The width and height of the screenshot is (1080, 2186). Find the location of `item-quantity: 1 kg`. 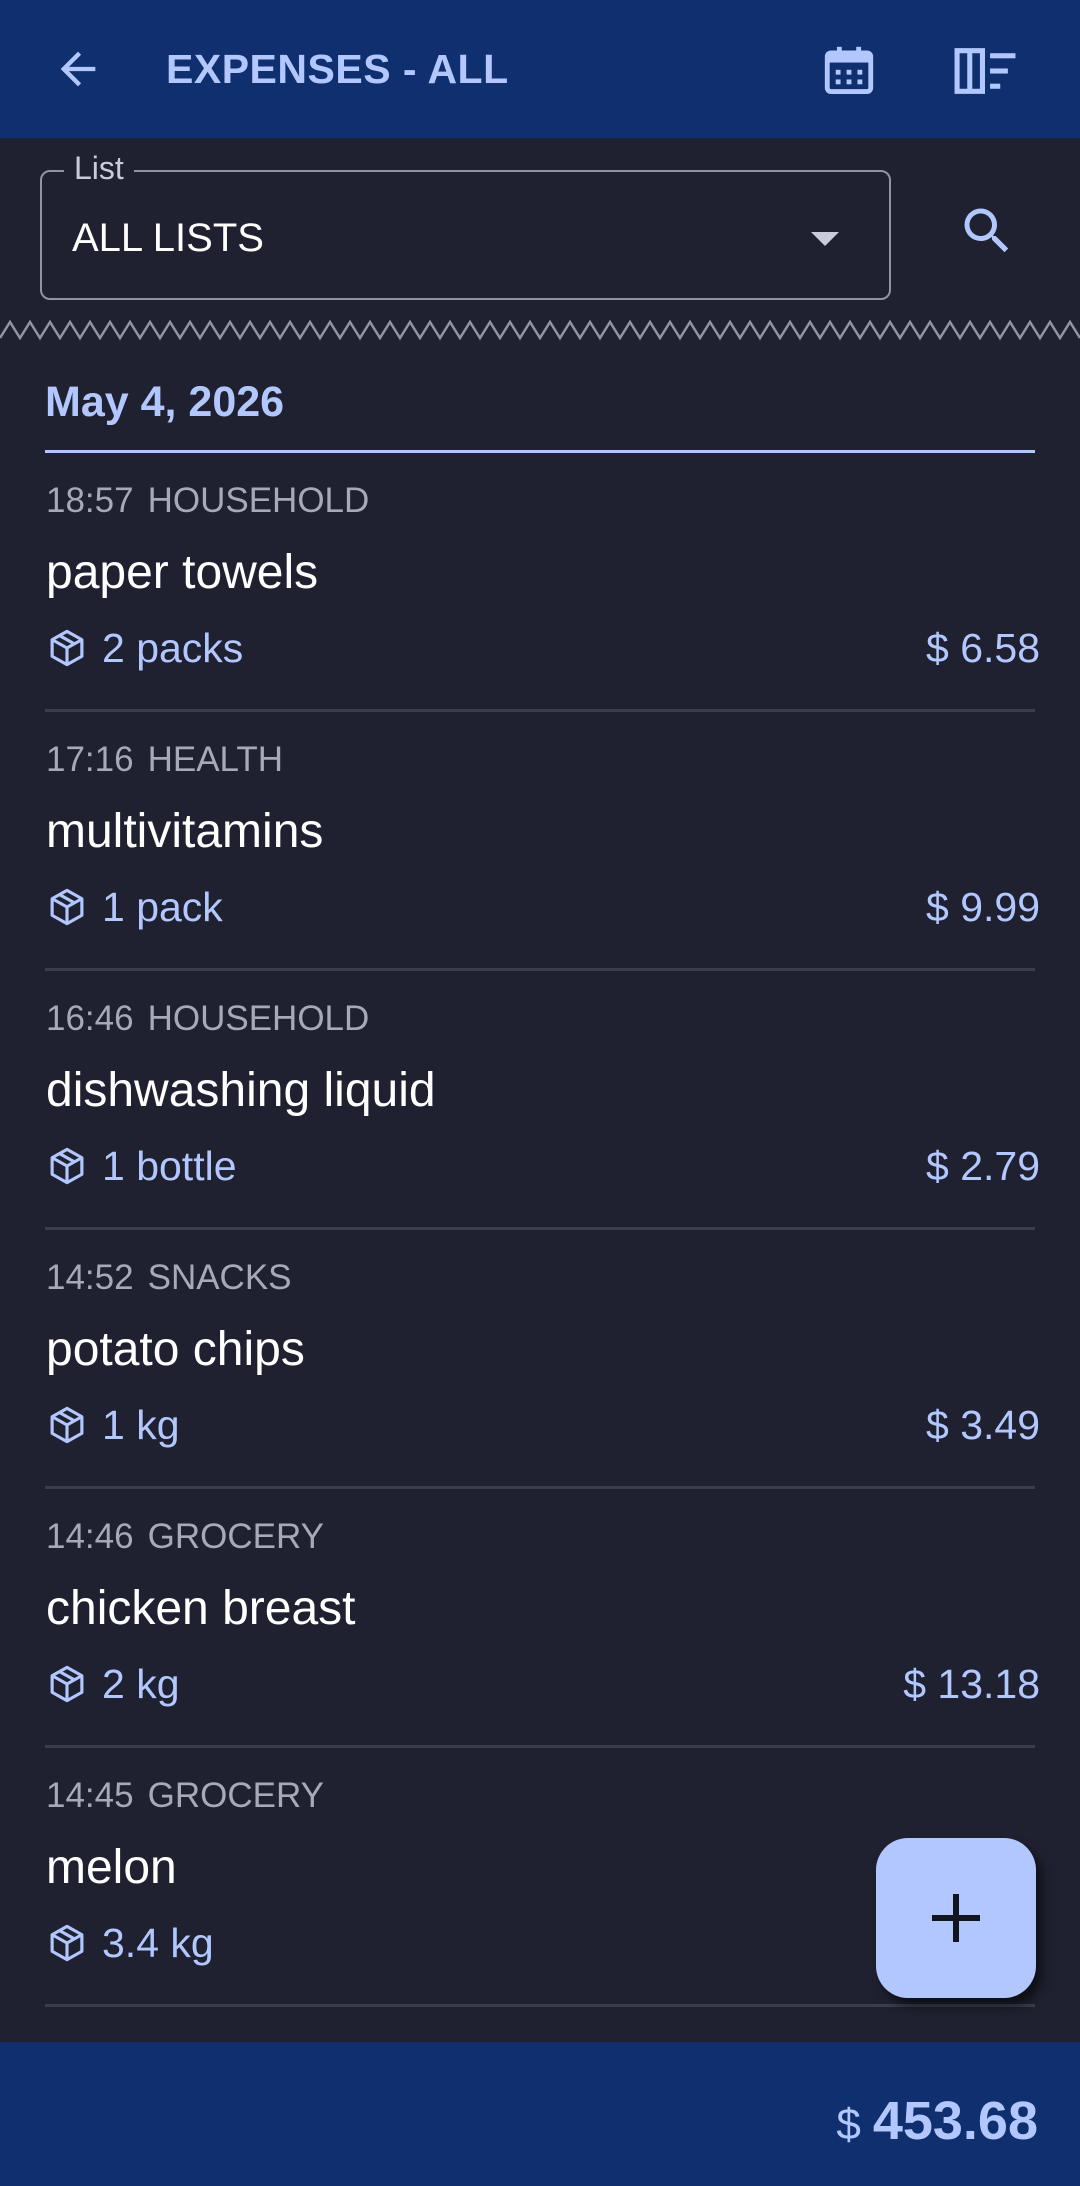

item-quantity: 1 kg is located at coordinates (113, 1425).